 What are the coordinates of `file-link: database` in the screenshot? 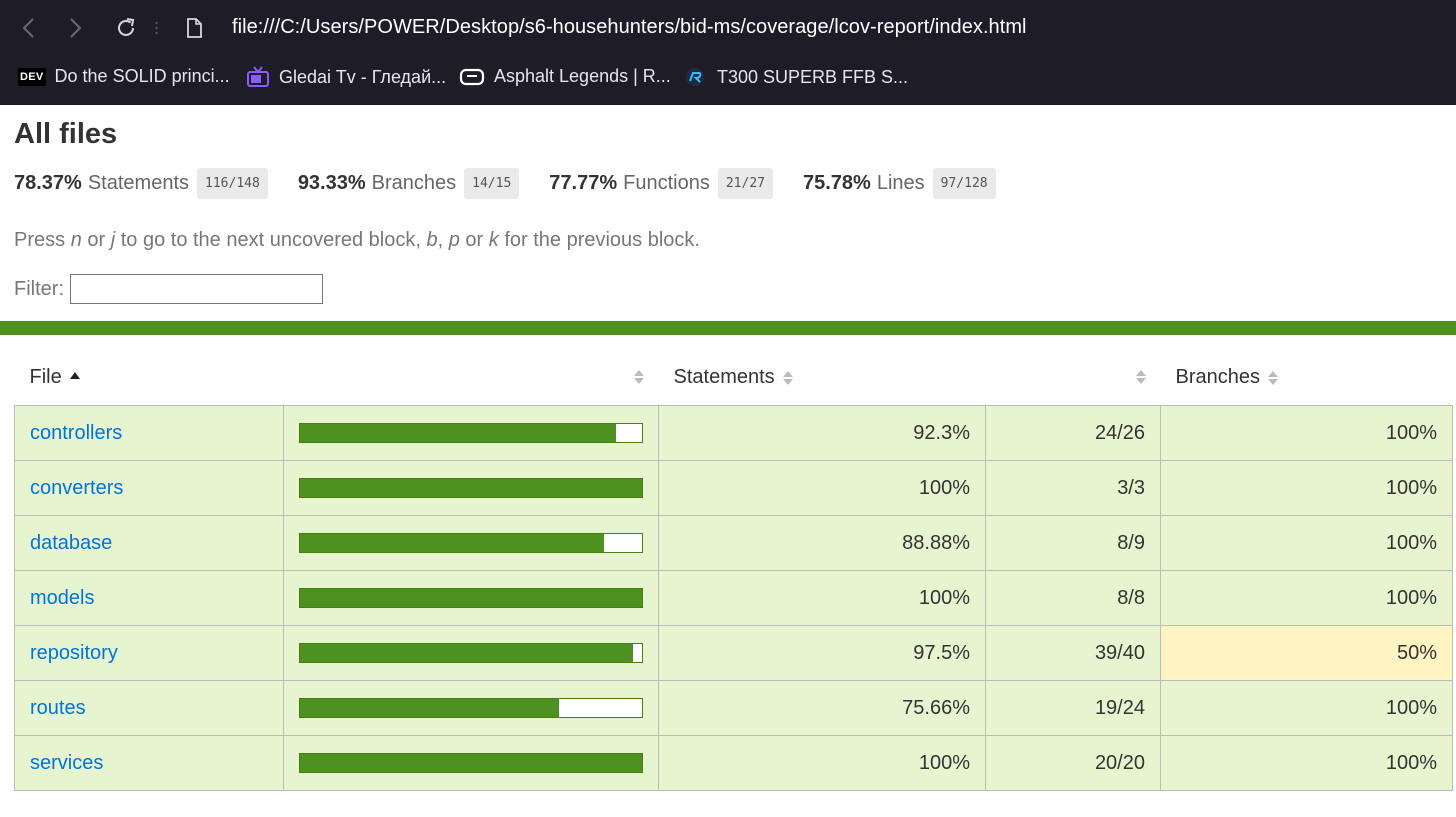 It's located at (71, 543).